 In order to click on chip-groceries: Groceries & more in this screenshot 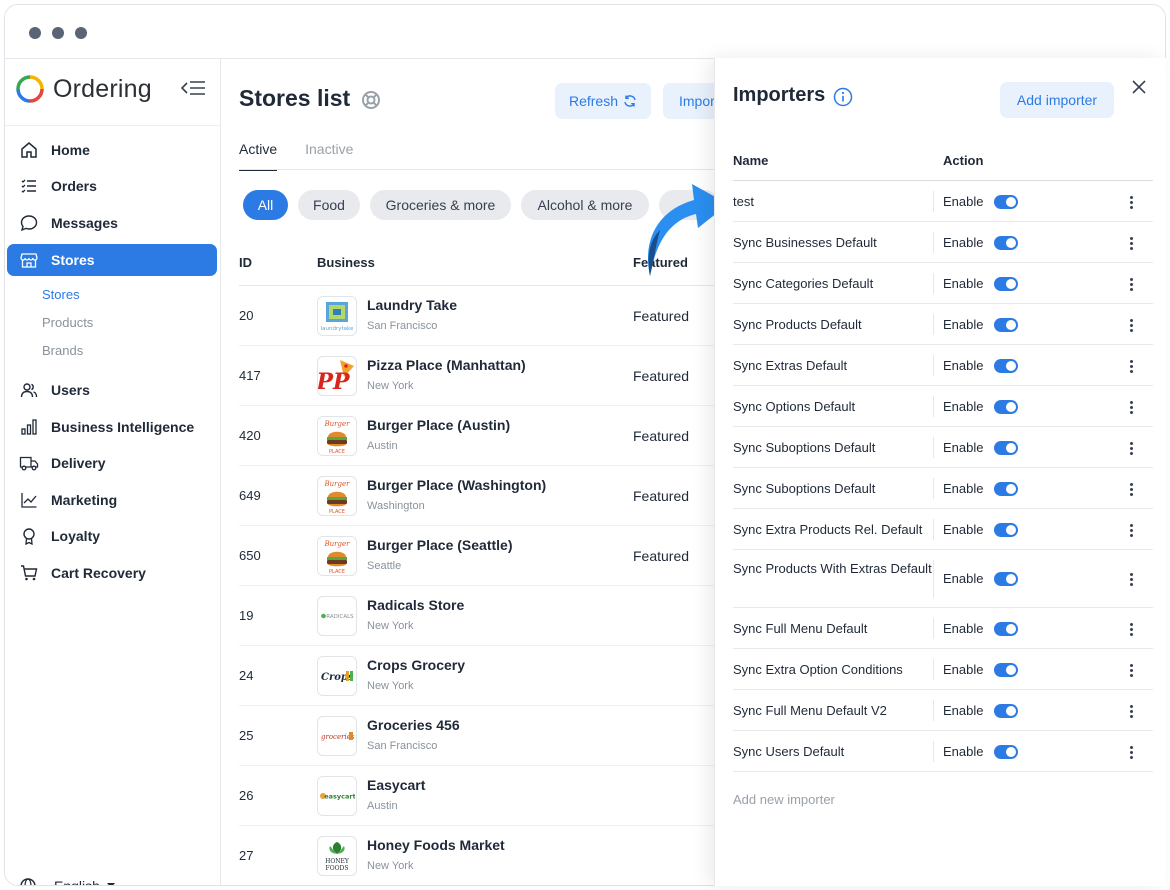, I will do `click(440, 205)`.